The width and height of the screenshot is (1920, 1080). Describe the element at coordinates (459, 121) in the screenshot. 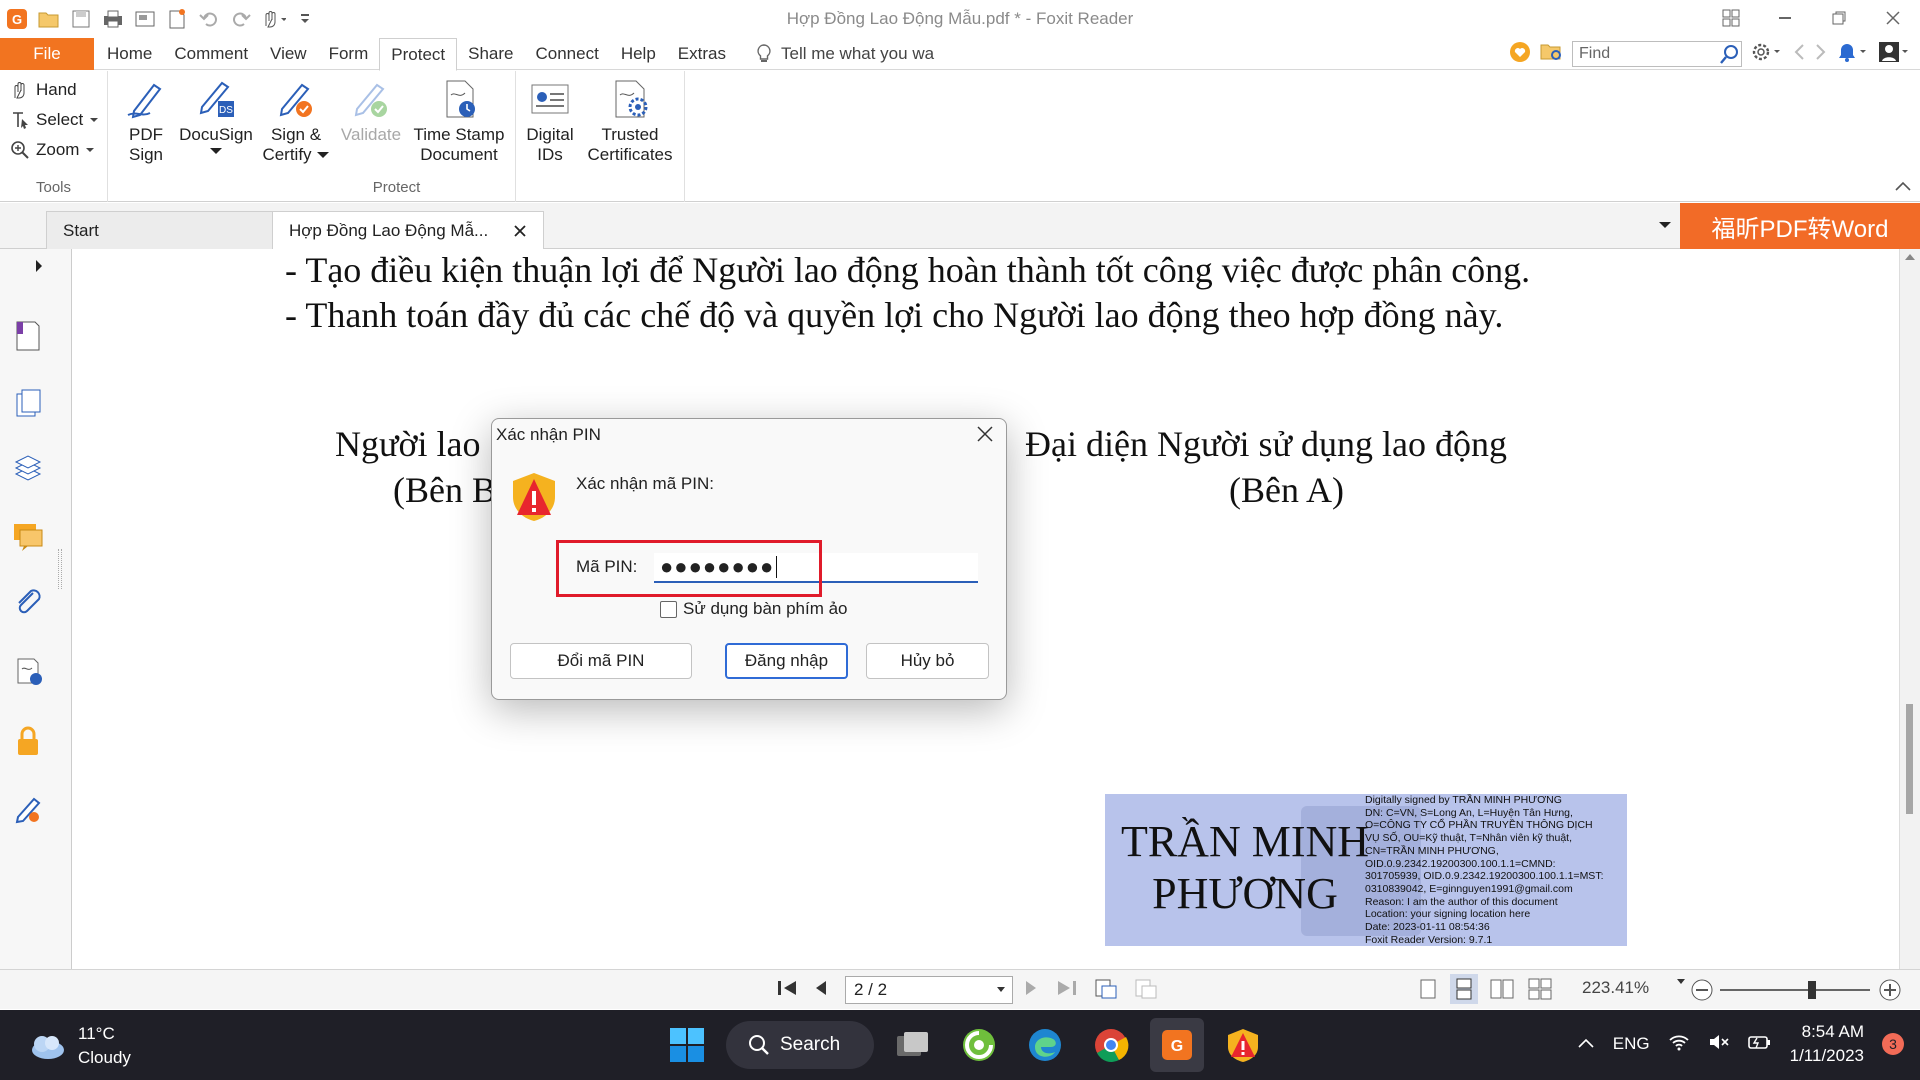

I see `time-stamp-button: Time Stamp Document` at that location.